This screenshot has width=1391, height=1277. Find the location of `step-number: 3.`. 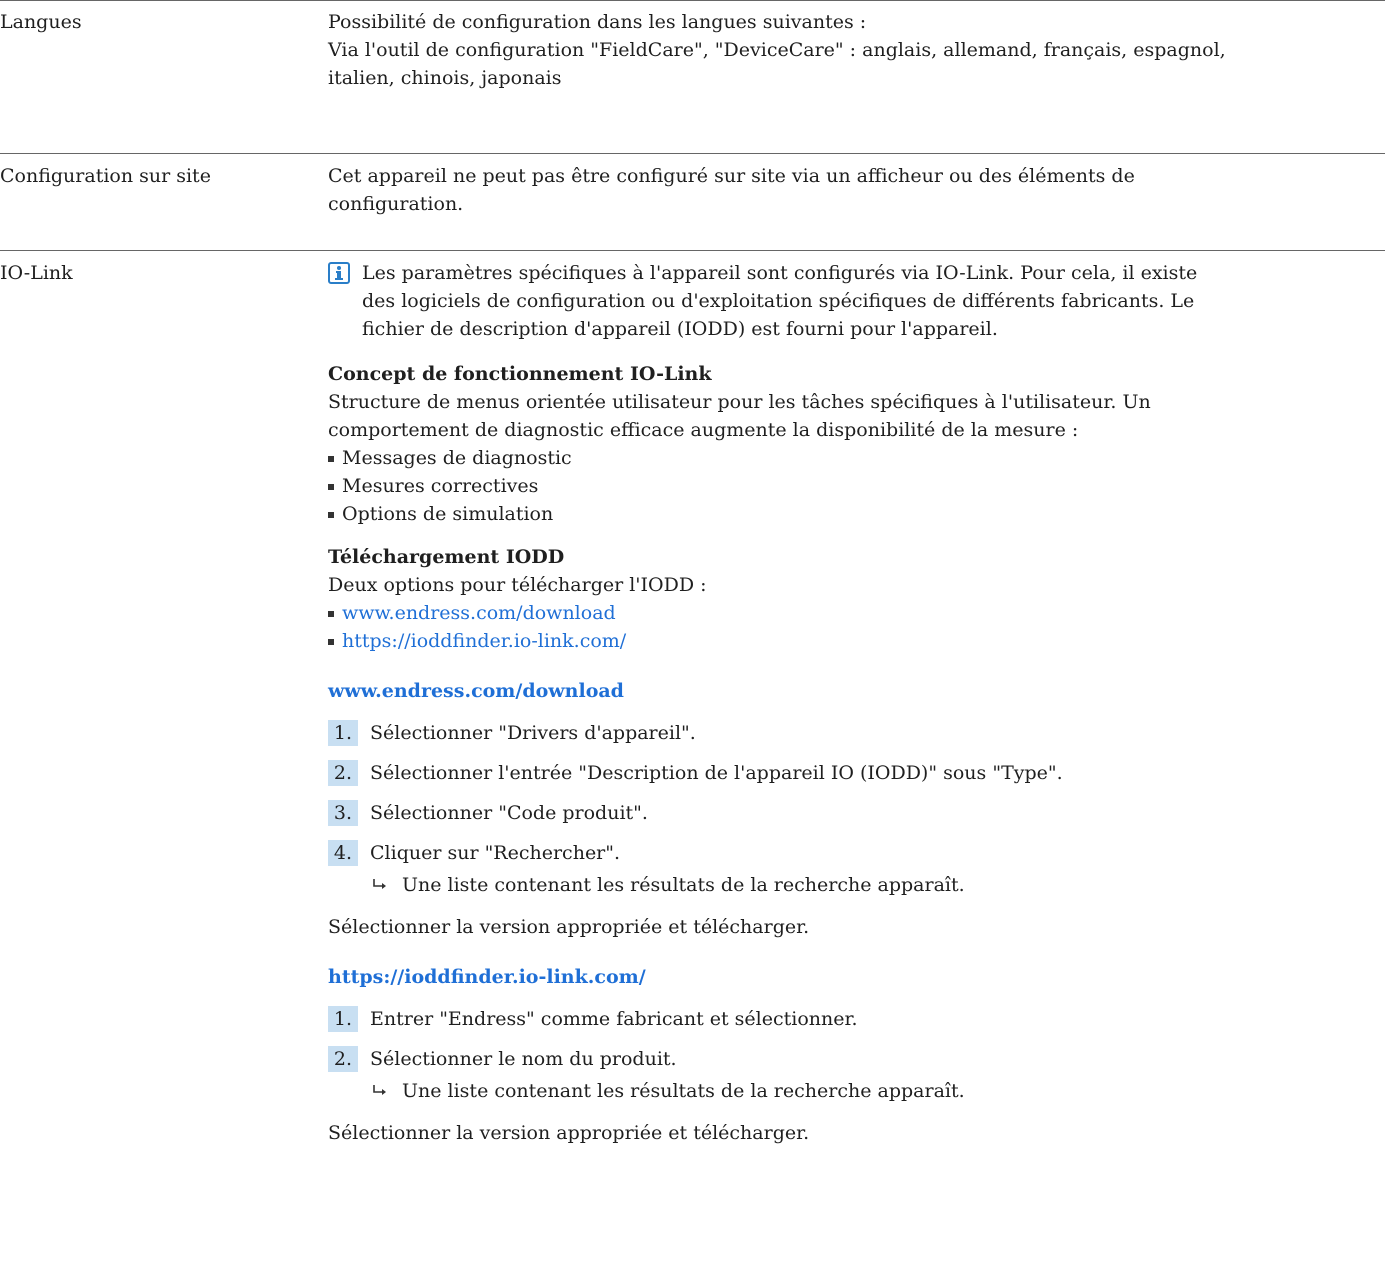

step-number: 3. is located at coordinates (343, 813).